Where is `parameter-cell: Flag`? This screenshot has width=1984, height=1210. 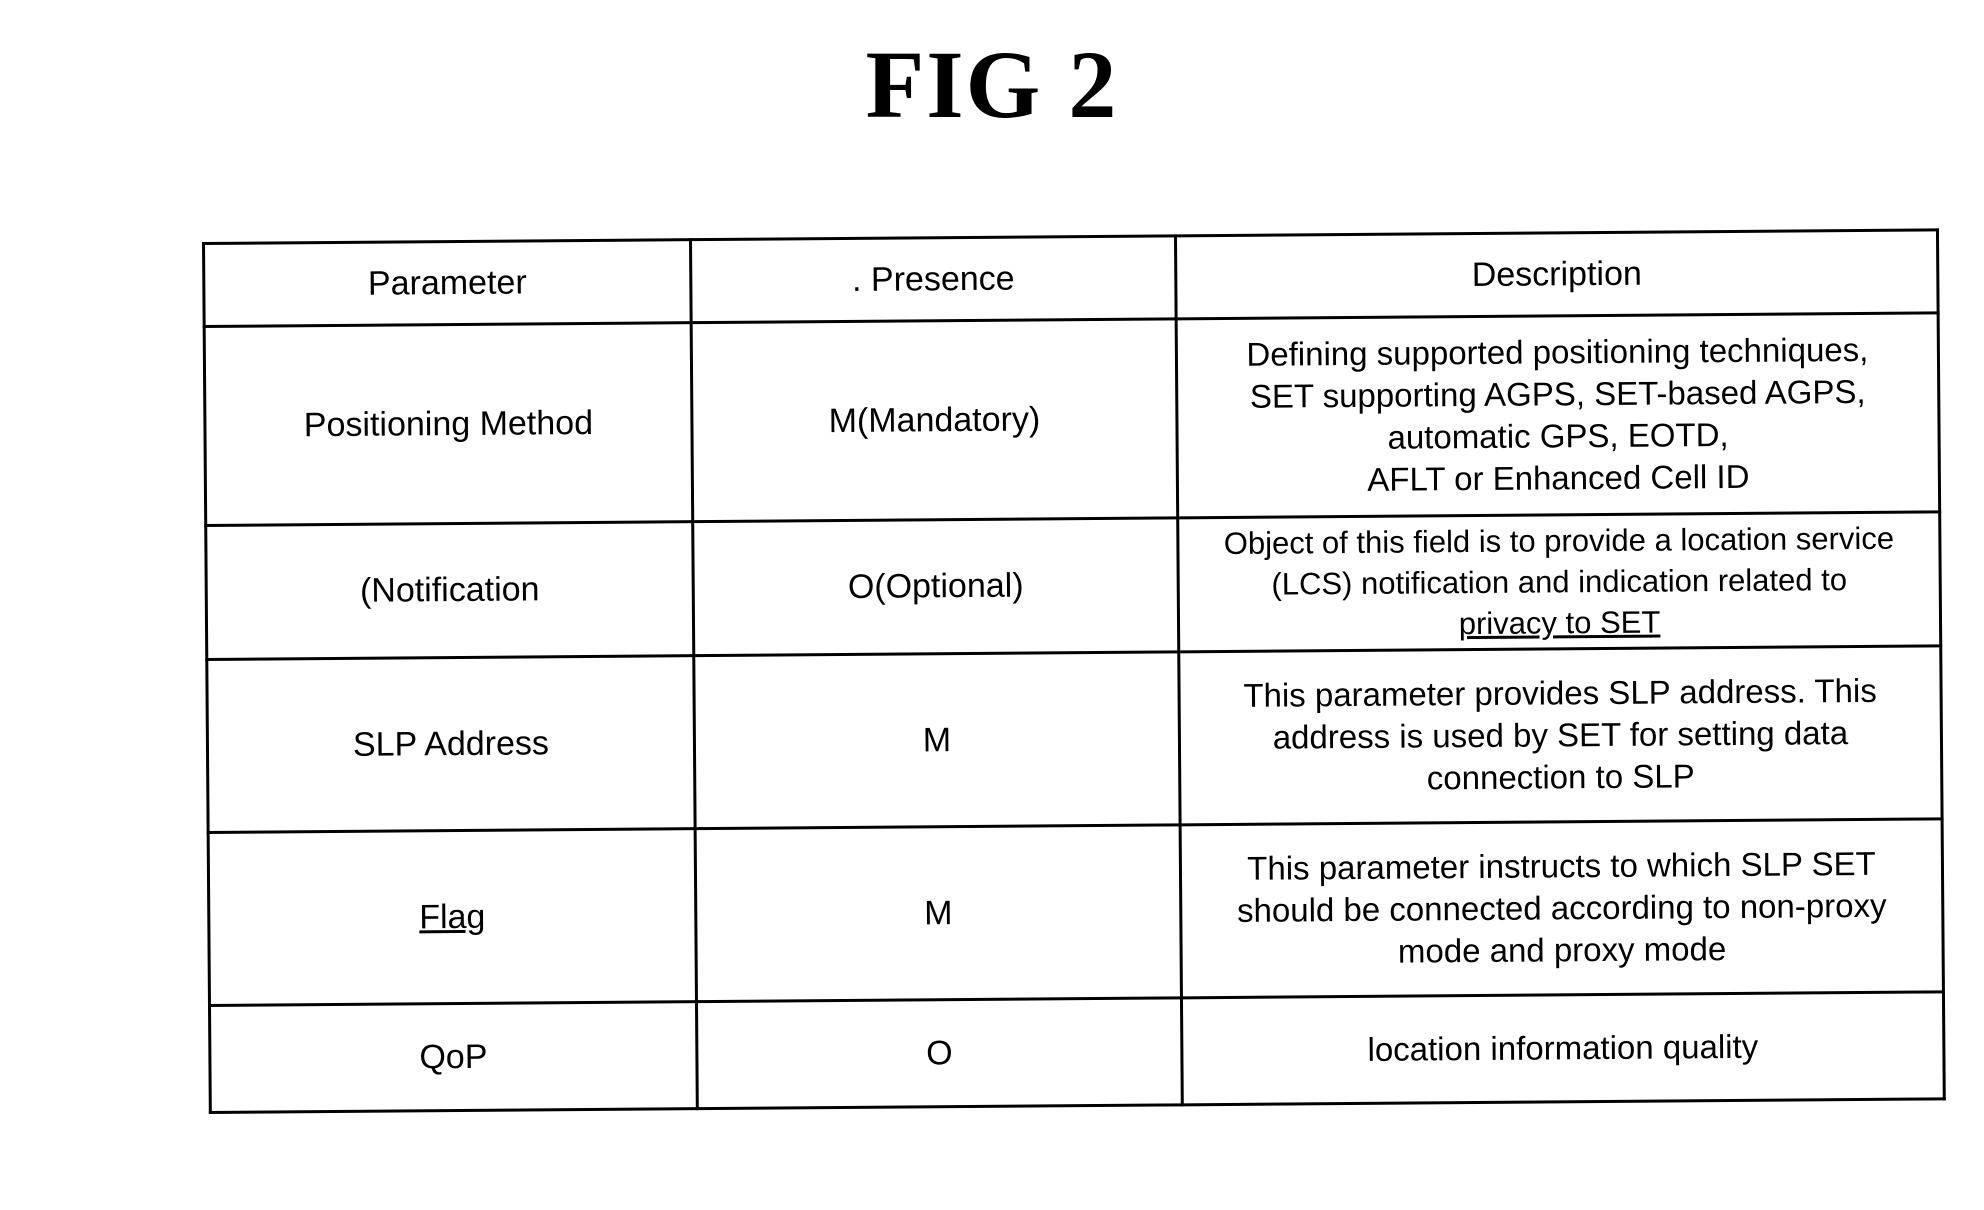
parameter-cell: Flag is located at coordinates (452, 917).